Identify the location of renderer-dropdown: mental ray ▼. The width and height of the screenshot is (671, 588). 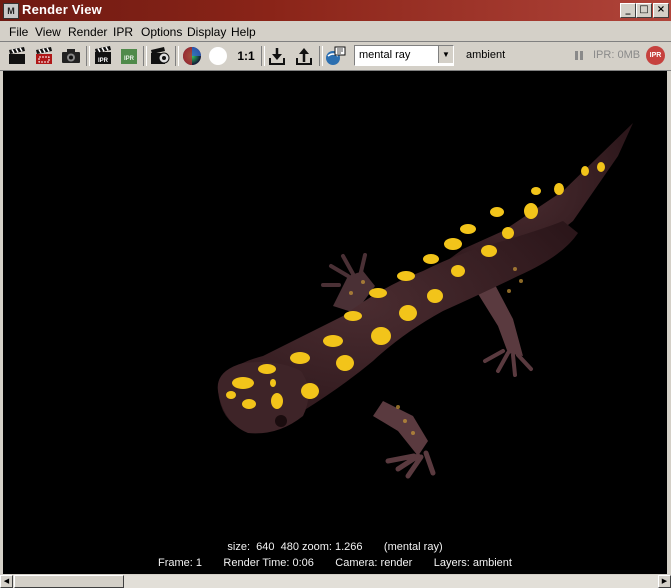
(404, 55).